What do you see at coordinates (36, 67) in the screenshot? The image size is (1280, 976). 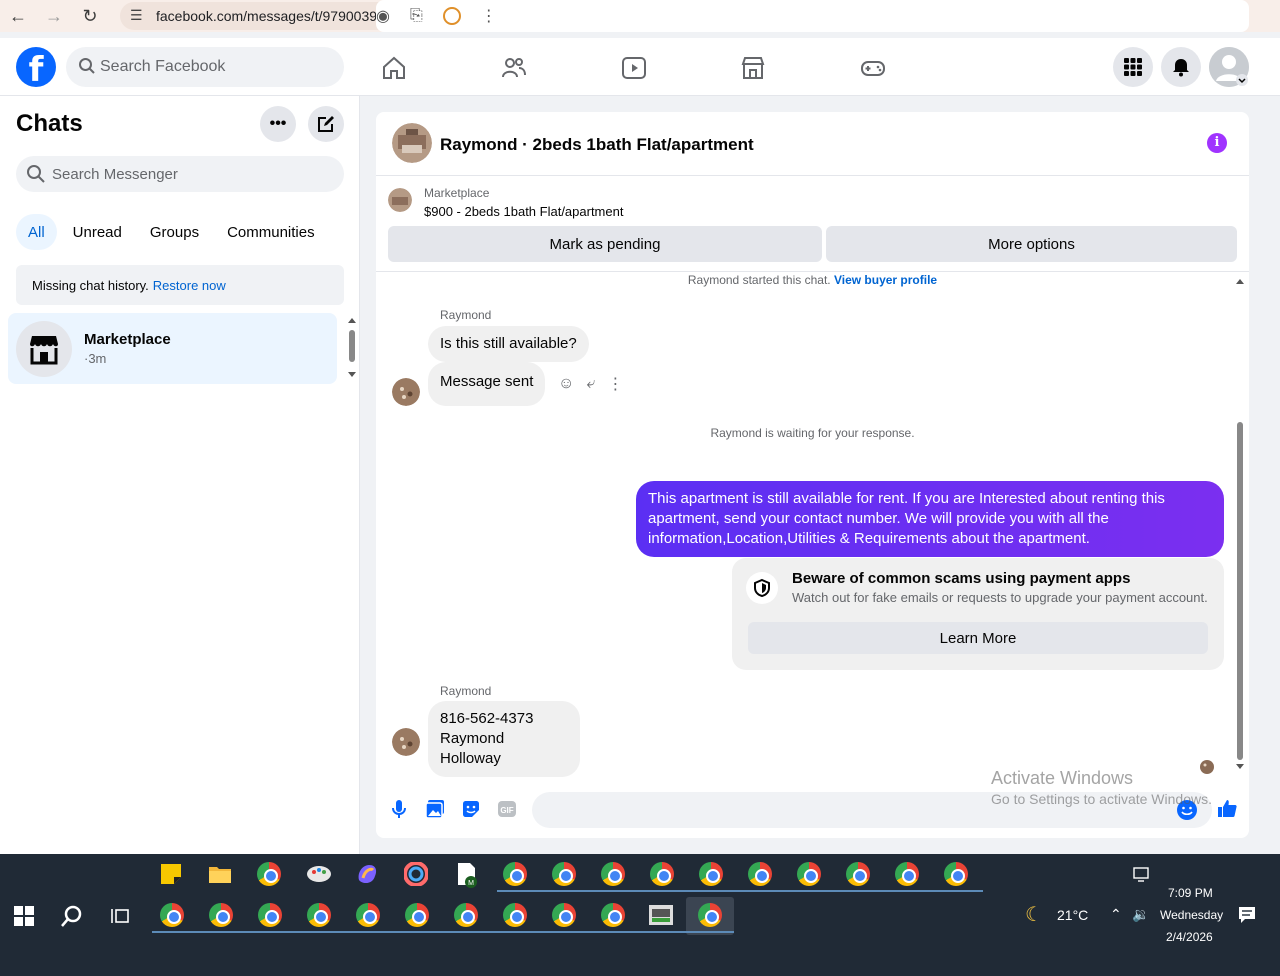 I see `facebook-logo-icon: f` at bounding box center [36, 67].